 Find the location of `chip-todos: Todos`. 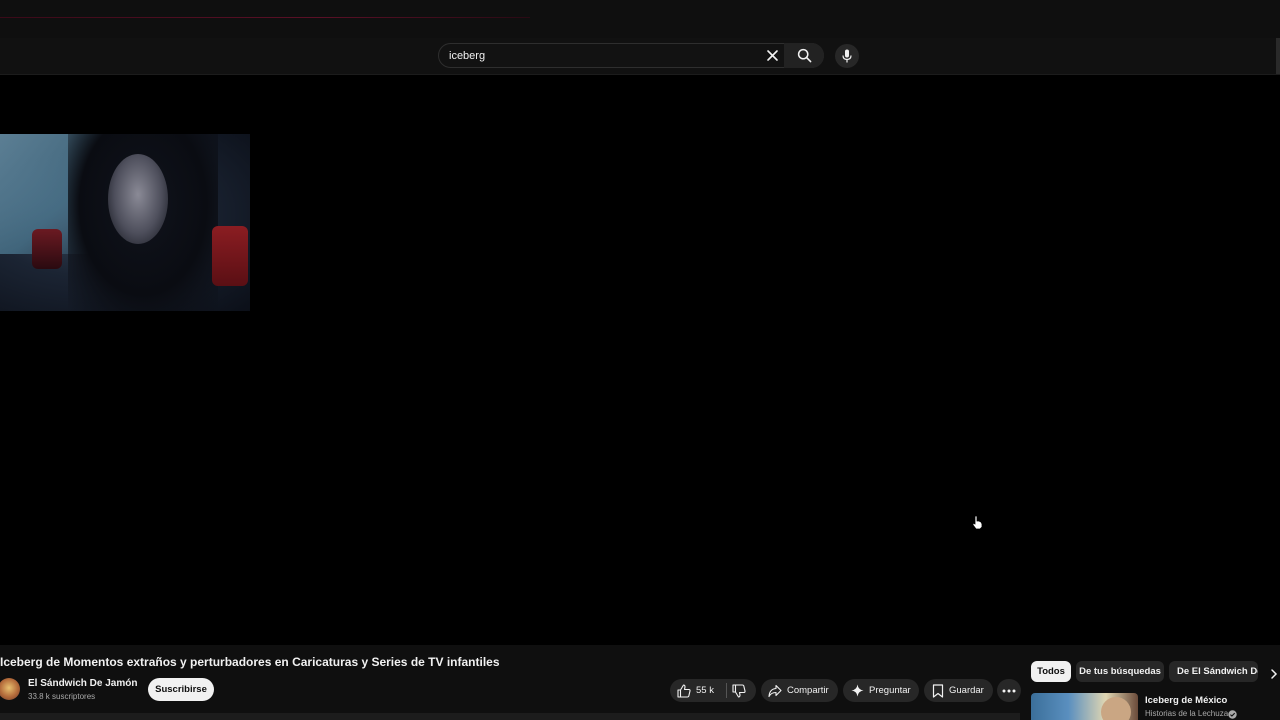

chip-todos: Todos is located at coordinates (1051, 671).